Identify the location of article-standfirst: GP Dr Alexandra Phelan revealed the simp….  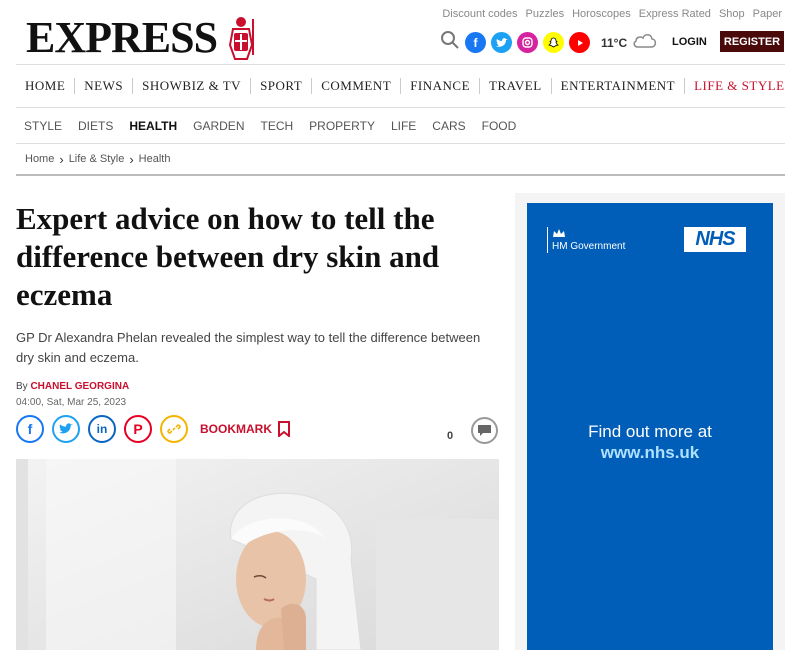
(248, 347).